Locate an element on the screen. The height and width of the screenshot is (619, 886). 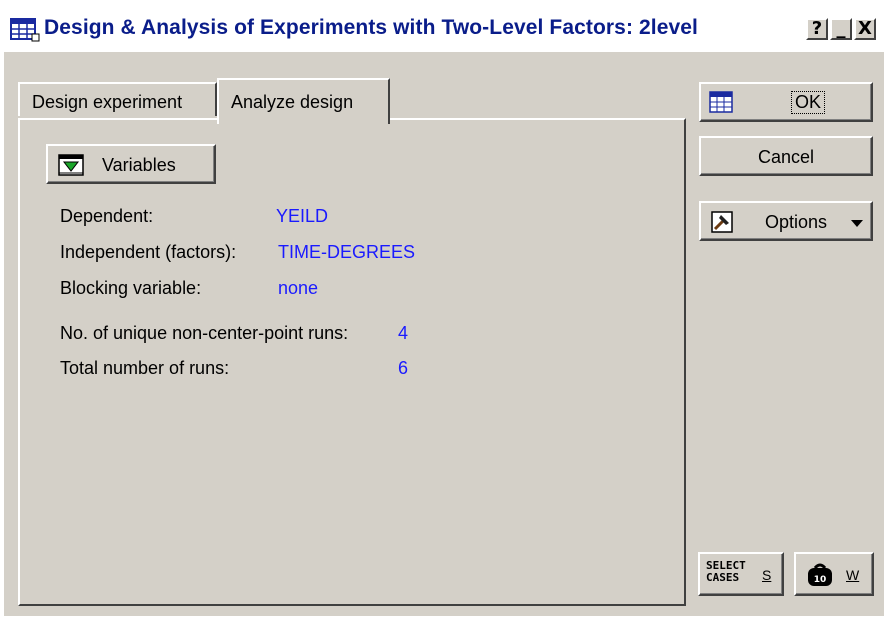
unique-runs-label: No. of unique non-center-point runs: is located at coordinates (204, 333).